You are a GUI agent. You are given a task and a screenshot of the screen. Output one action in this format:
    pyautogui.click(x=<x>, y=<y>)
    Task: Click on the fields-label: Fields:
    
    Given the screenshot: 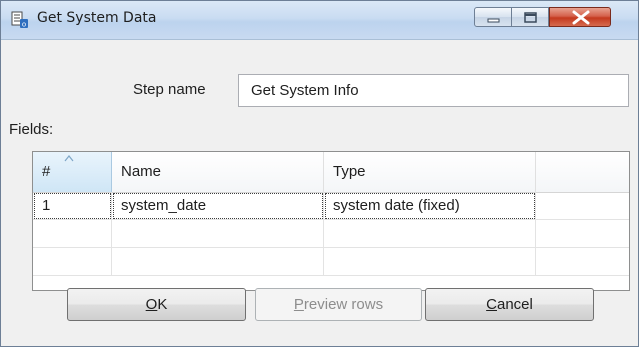 What is the action you would take?
    pyautogui.click(x=31, y=129)
    